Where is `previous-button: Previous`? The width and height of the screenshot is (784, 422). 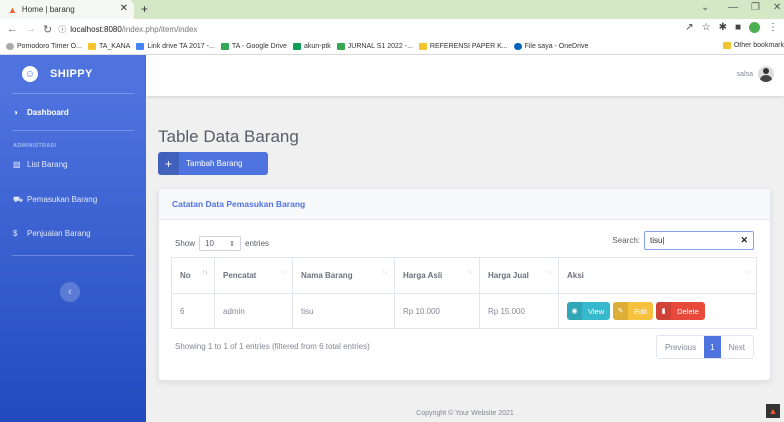 previous-button: Previous is located at coordinates (680, 347).